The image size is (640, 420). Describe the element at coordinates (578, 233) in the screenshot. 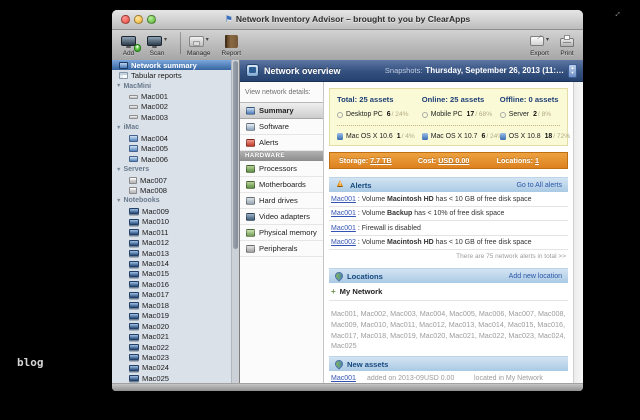

I see `content-scrollbar` at that location.